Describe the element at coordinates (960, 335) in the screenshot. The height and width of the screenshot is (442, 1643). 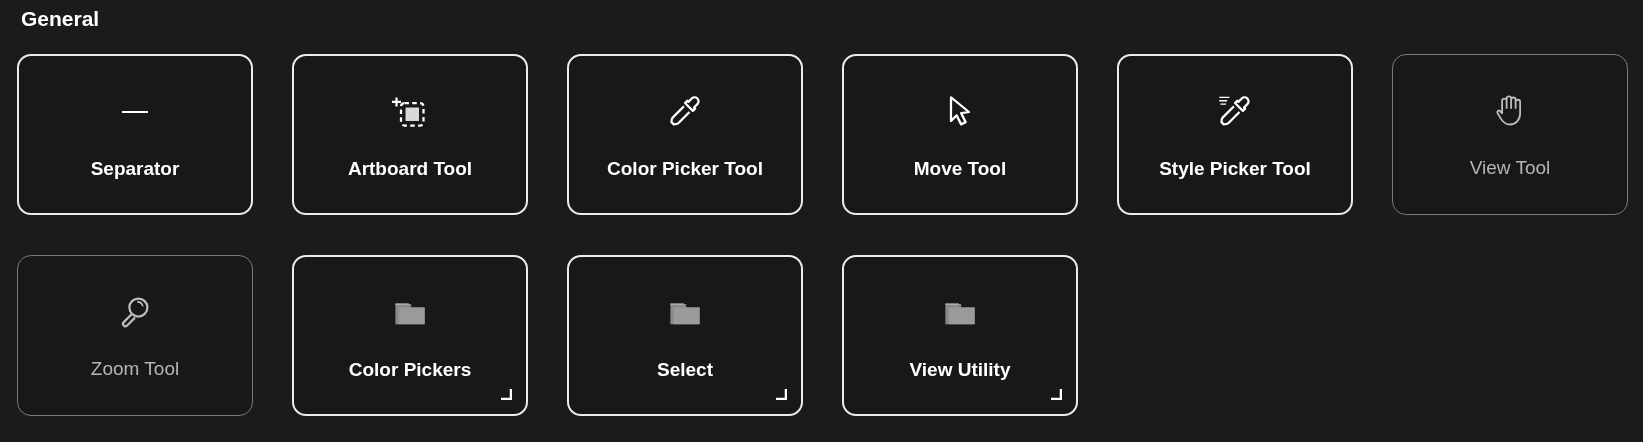
I see `tool-tile: View Utility` at that location.